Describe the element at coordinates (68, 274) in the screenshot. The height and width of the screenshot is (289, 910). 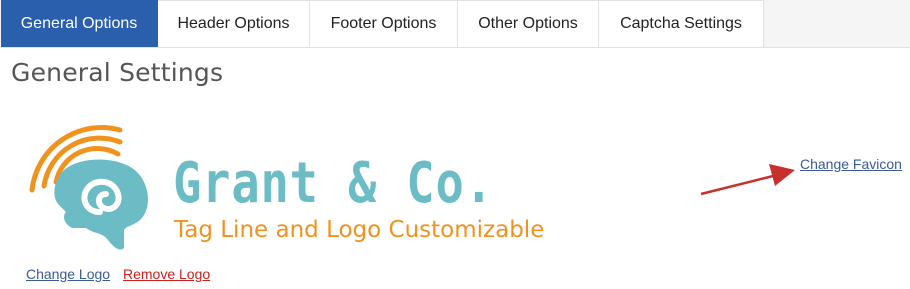
I see `change-logo-link: Change Logo` at that location.